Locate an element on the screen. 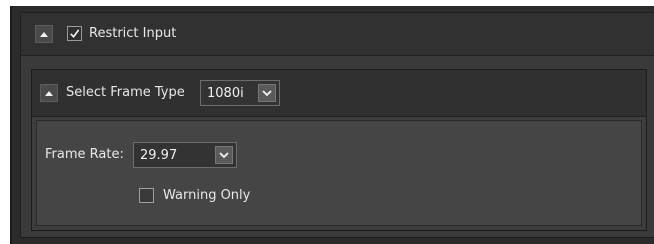 This screenshot has height=244, width=654. collapse-restrict-button is located at coordinates (44, 34).